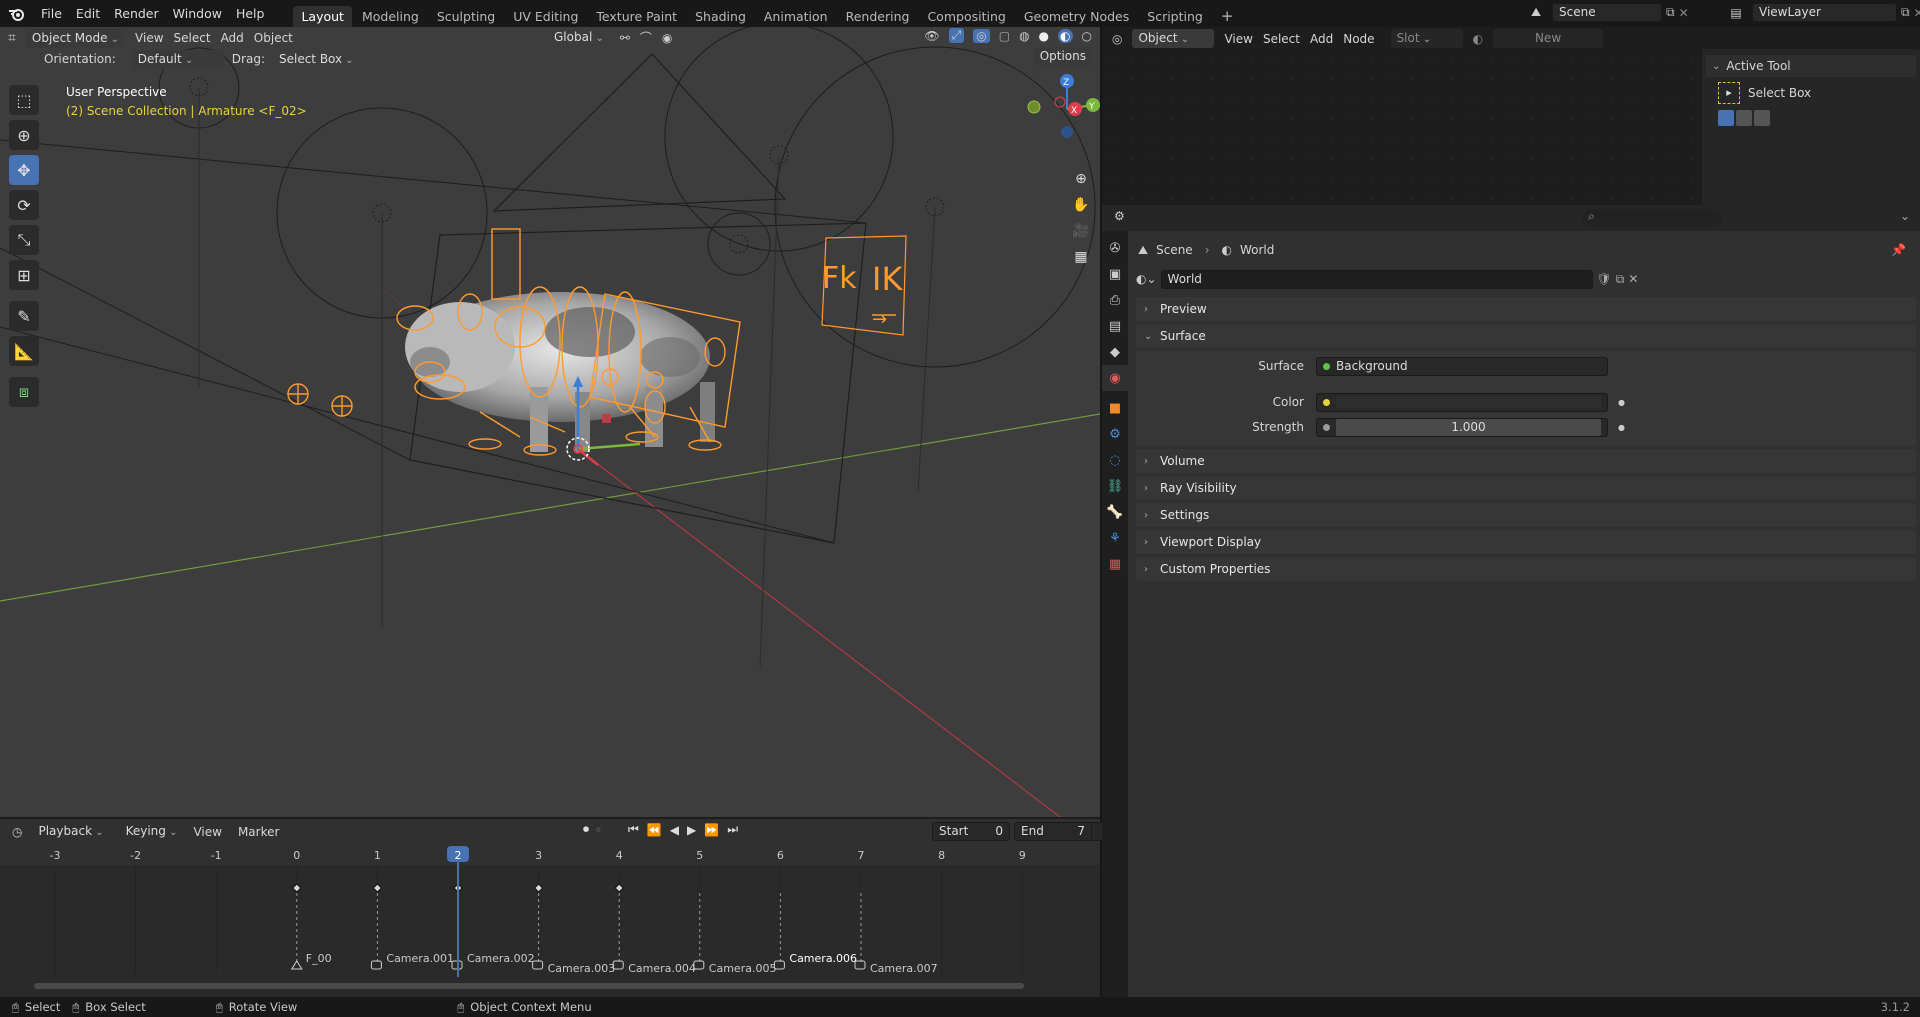  I want to click on tab-layout: Layout, so click(322, 16).